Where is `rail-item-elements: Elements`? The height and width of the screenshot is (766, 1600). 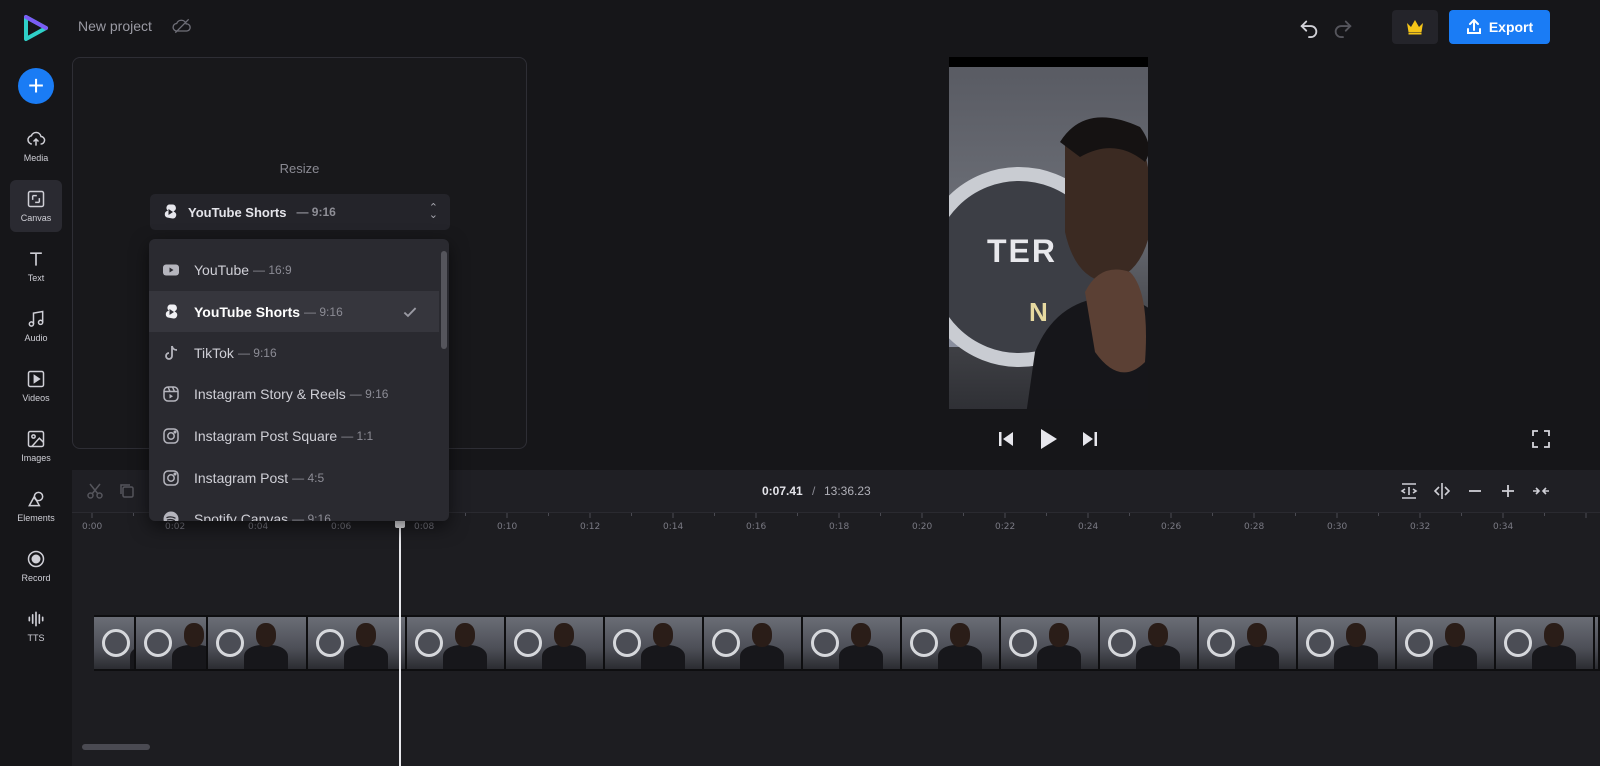
rail-item-elements: Elements is located at coordinates (36, 506).